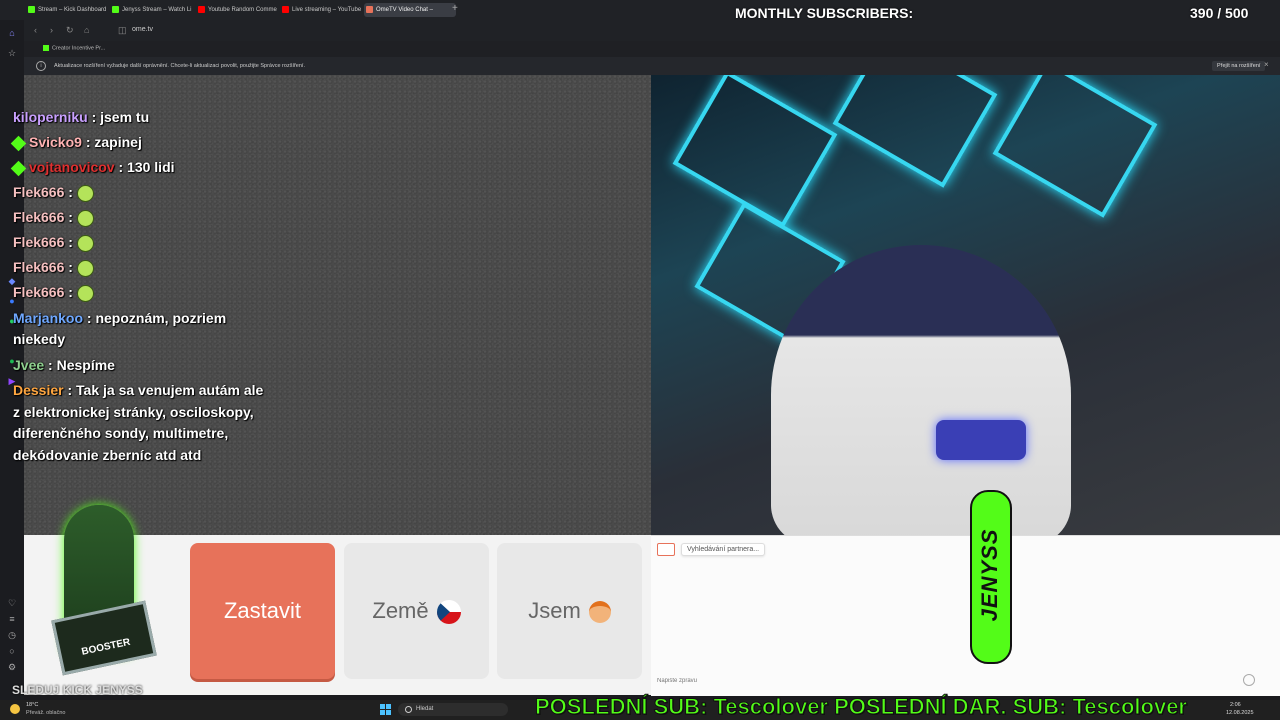 This screenshot has height=720, width=1280. What do you see at coordinates (32, 705) in the screenshot?
I see `weather-temp: 18°C` at bounding box center [32, 705].